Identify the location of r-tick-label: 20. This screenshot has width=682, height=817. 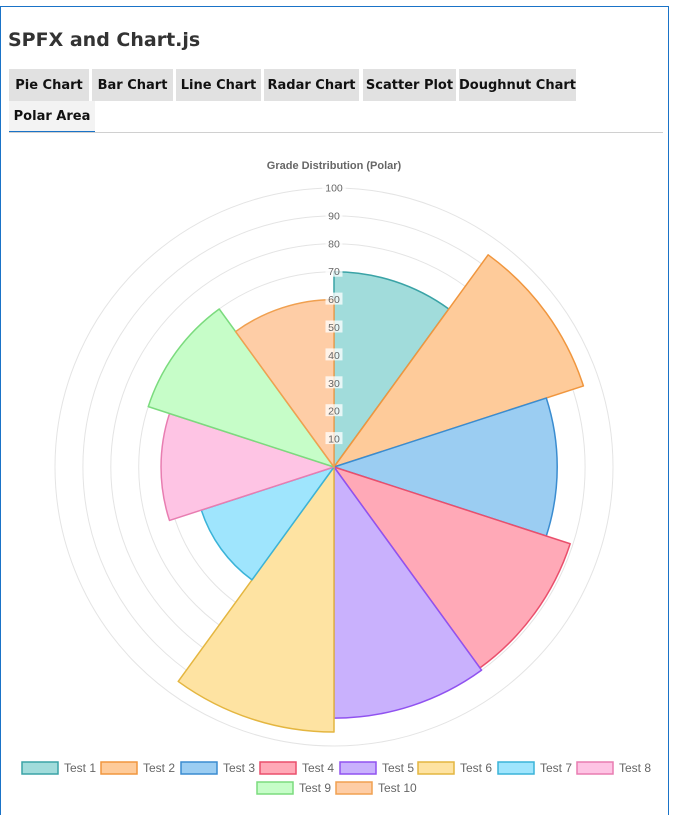
(334, 412).